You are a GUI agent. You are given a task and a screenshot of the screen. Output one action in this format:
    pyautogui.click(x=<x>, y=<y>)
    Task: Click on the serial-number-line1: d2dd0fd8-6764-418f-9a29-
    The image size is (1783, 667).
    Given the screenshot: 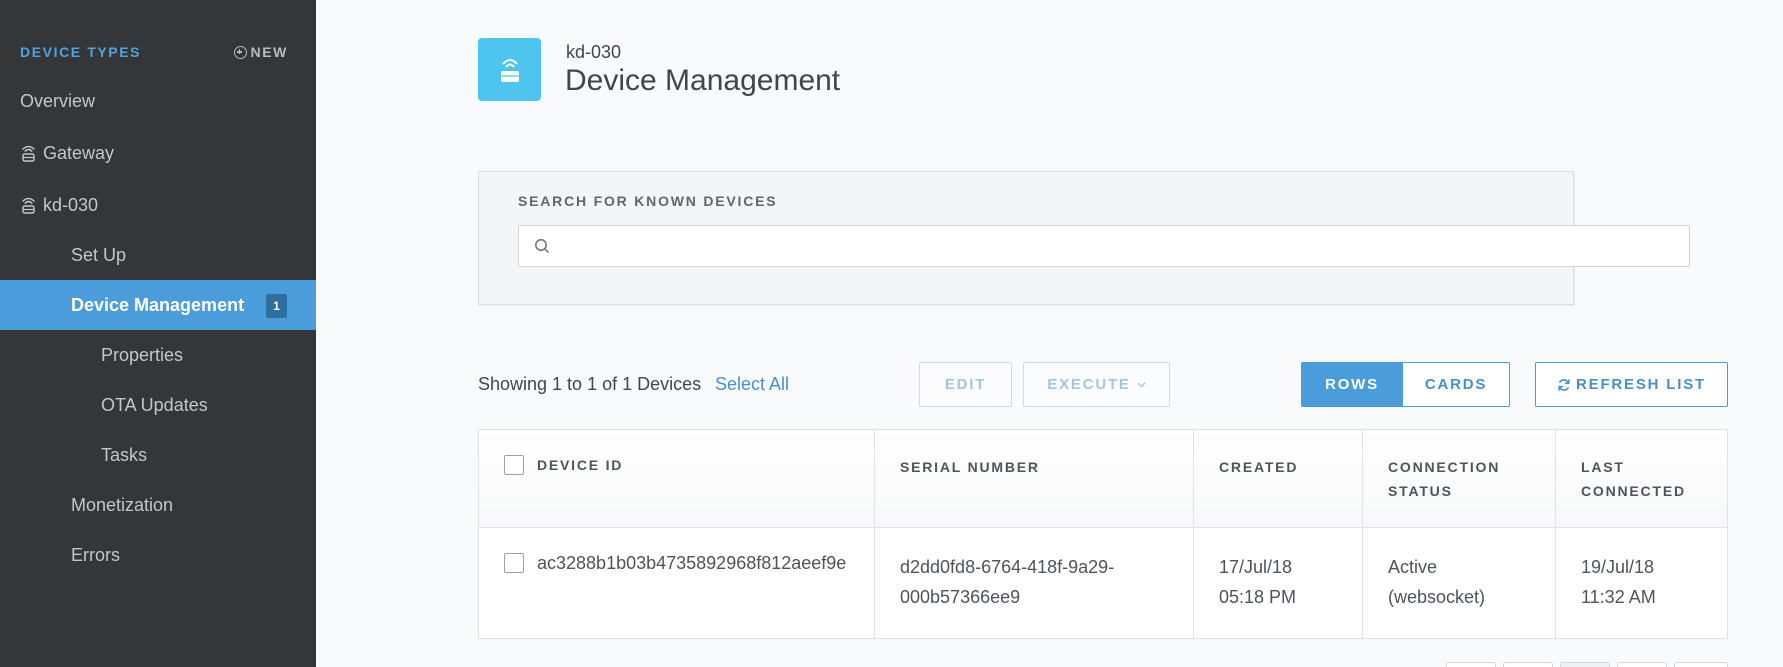 What is the action you would take?
    pyautogui.click(x=1007, y=567)
    